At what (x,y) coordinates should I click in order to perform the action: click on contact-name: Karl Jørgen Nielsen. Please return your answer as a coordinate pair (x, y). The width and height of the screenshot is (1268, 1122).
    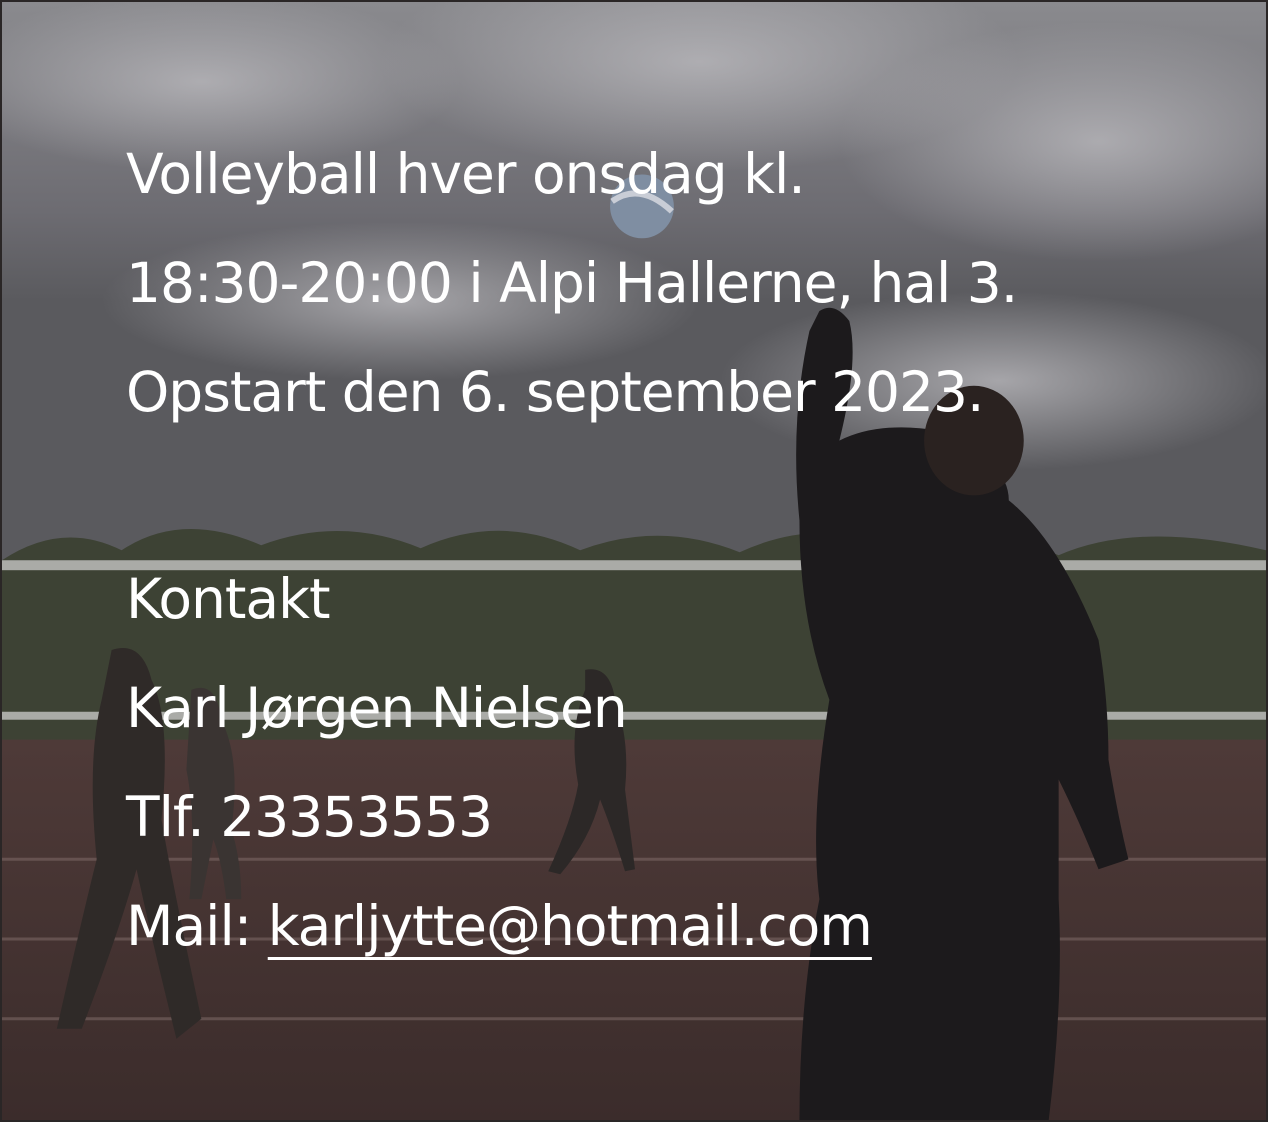
    Looking at the image, I should click on (377, 708).